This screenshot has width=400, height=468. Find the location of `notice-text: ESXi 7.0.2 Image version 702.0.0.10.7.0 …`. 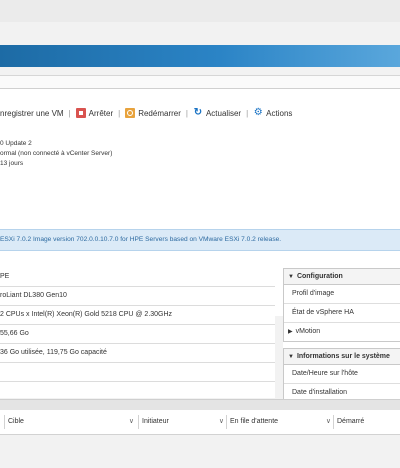

notice-text: ESXi 7.0.2 Image version 702.0.0.10.7.0 … is located at coordinates (141, 239).